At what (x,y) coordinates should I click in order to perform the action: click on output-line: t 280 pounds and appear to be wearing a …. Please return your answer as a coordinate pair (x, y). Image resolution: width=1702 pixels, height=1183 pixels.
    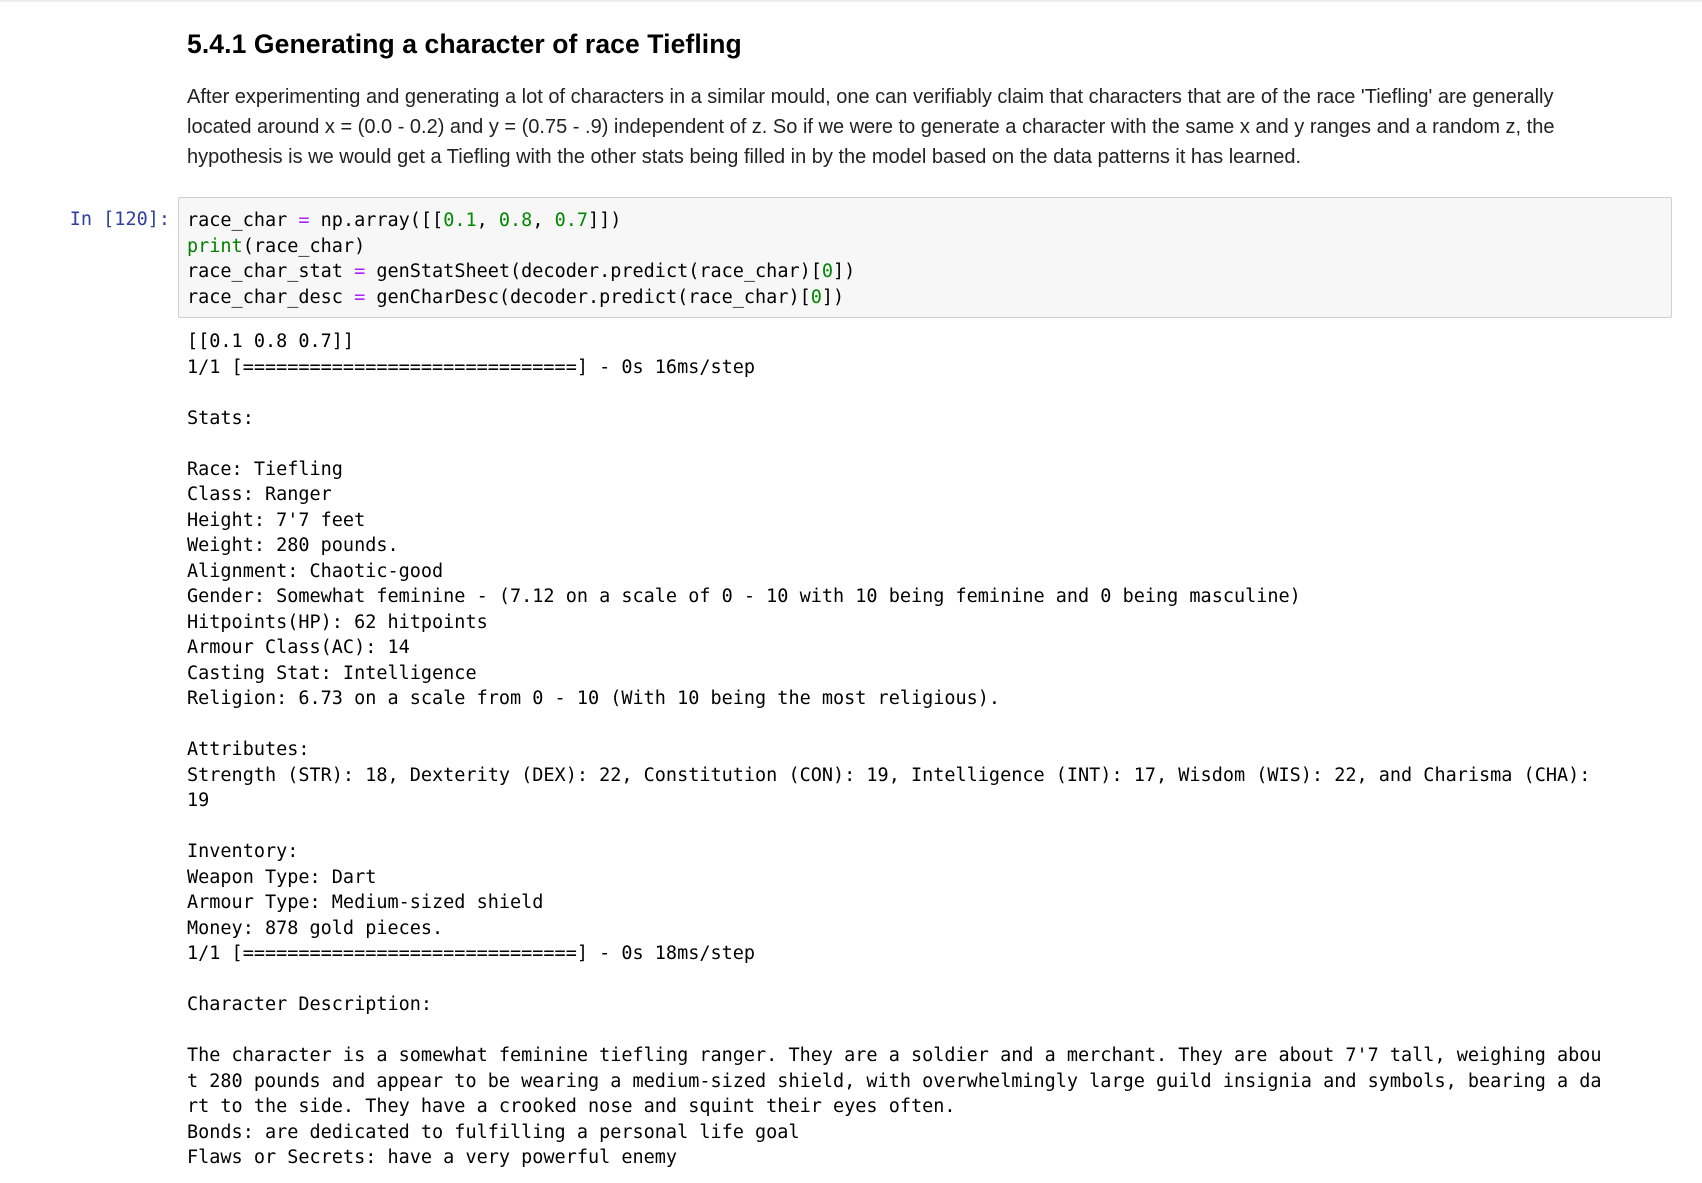
    Looking at the image, I should click on (894, 1081).